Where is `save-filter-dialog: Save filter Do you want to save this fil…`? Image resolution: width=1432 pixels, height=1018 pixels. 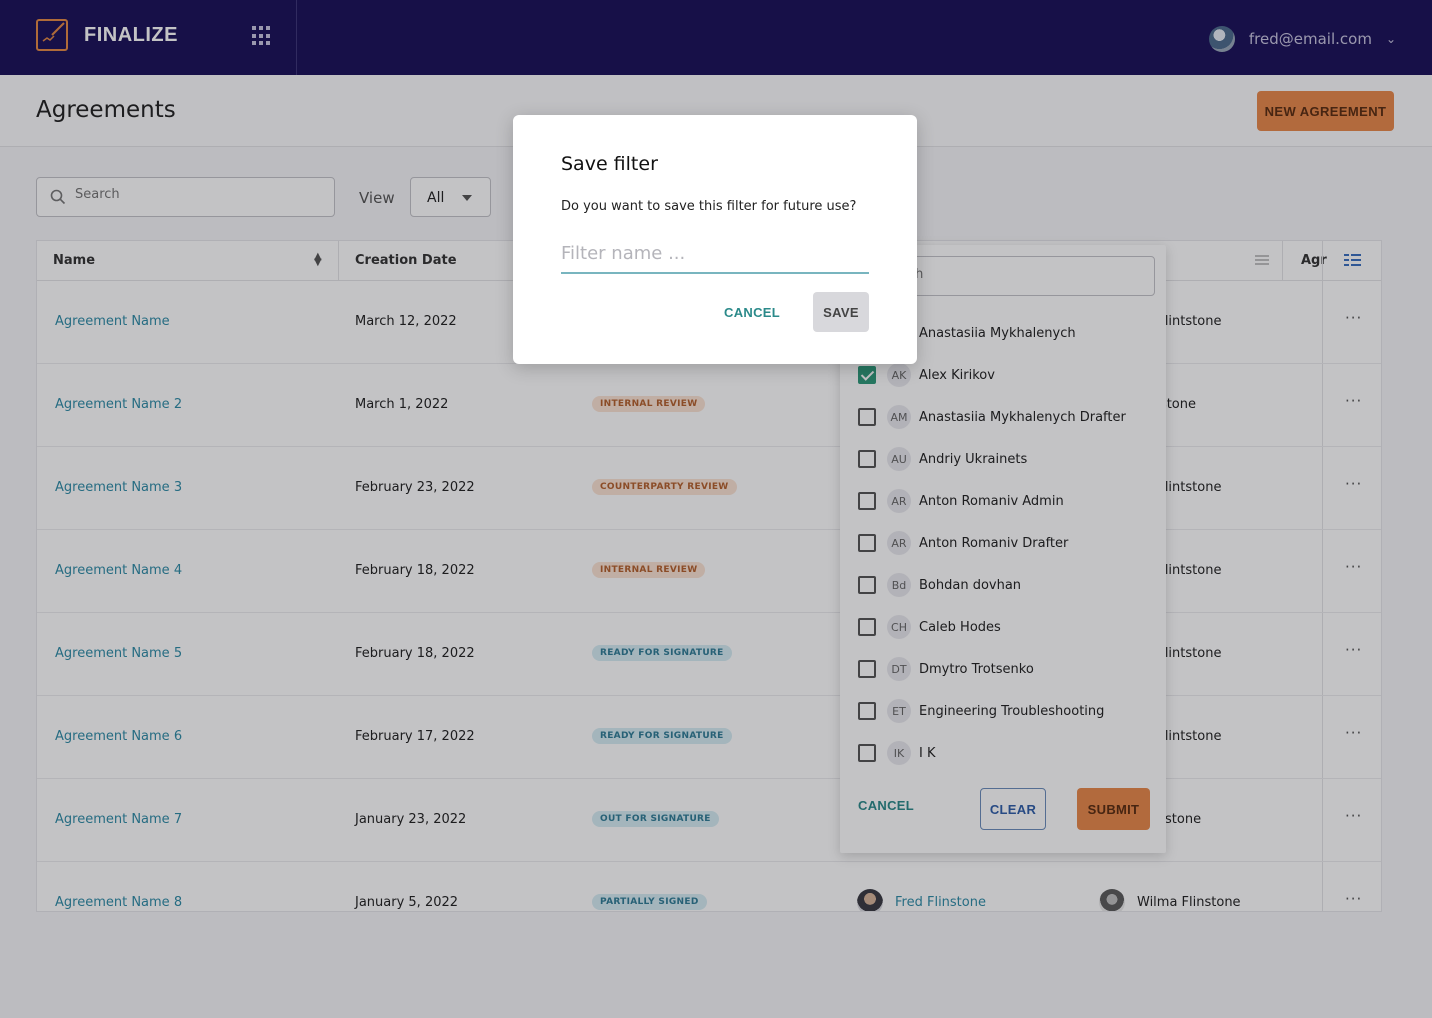 save-filter-dialog: Save filter Do you want to save this fil… is located at coordinates (715, 239).